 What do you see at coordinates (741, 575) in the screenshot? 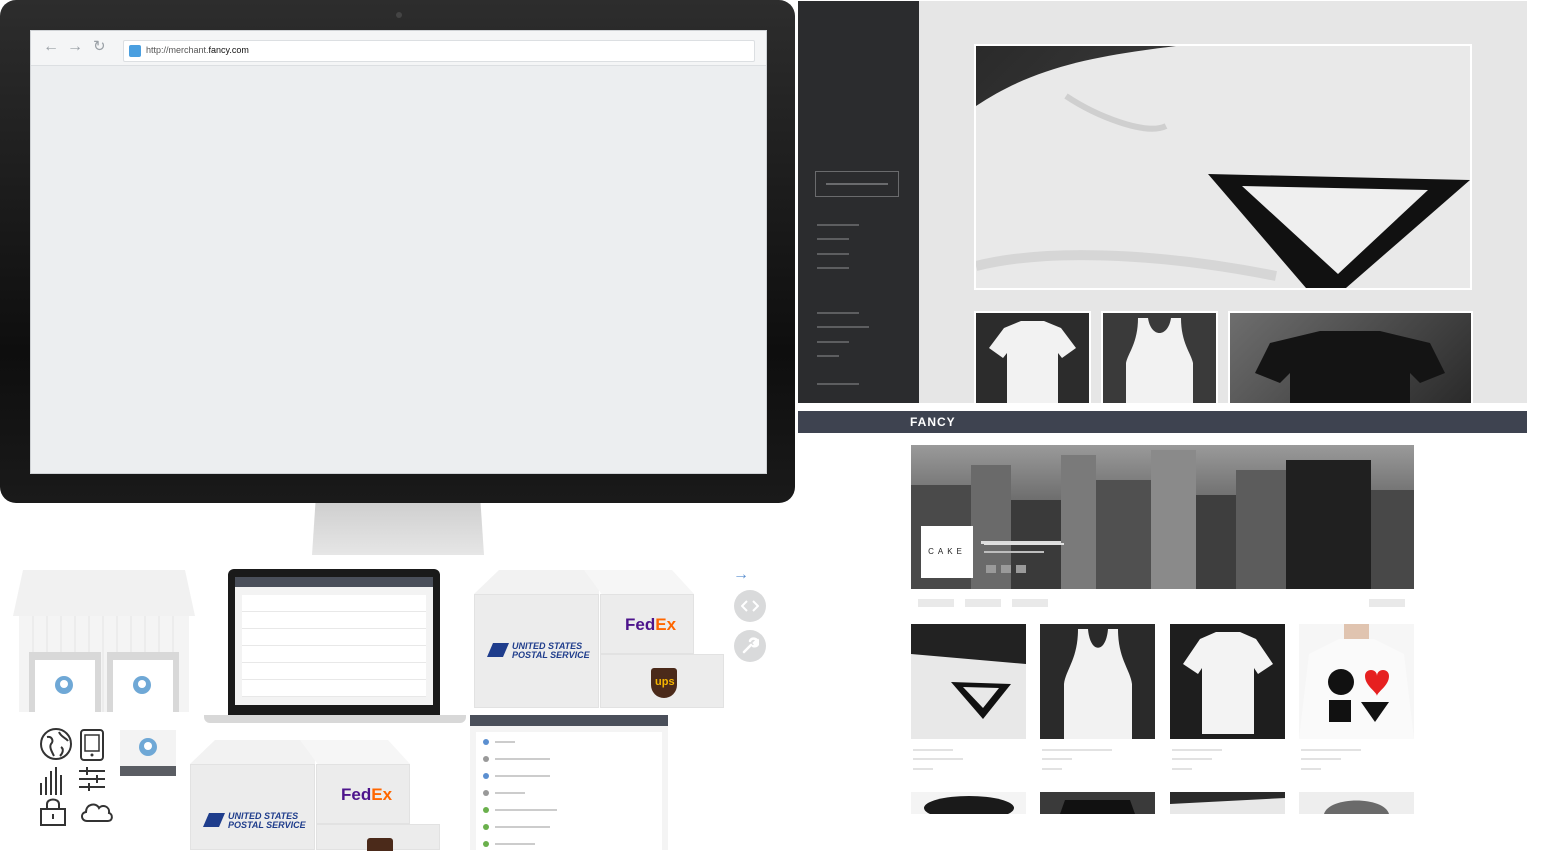
I see `arrow-right-icon: →` at bounding box center [741, 575].